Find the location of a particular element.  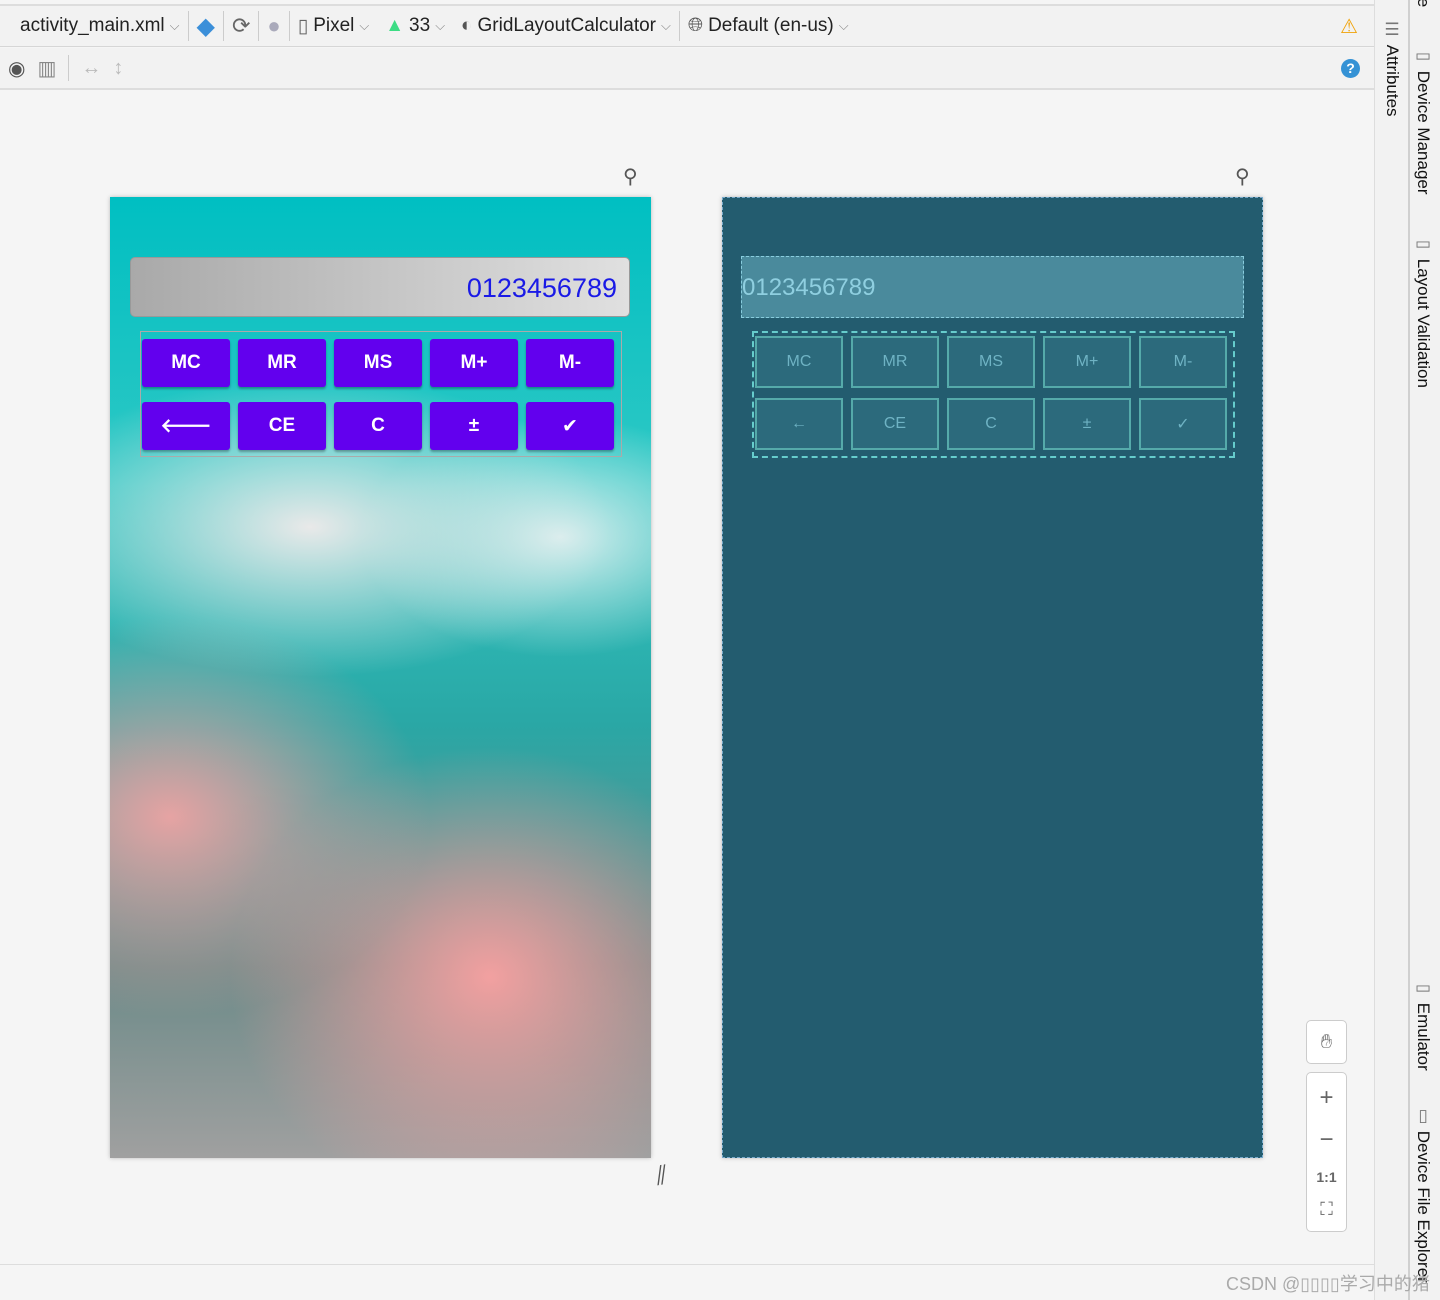

rotate-icon: ⟳ is located at coordinates (241, 25).